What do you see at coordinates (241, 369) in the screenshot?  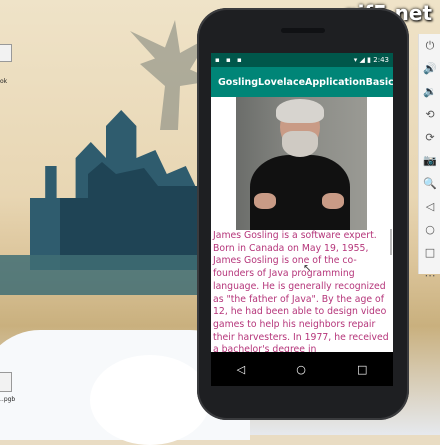 I see `nav-back-button: ◁` at bounding box center [241, 369].